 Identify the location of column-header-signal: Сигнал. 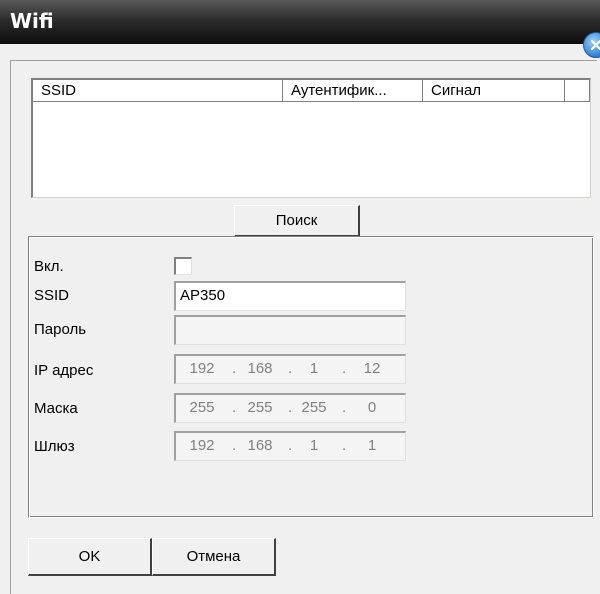
(494, 91).